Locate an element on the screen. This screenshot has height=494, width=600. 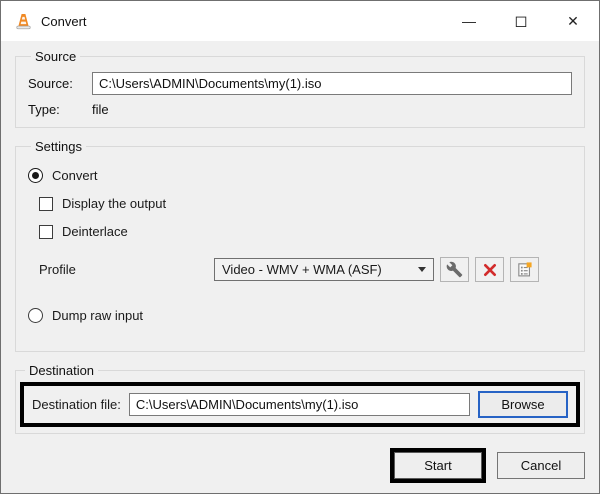
display-output-checkbox is located at coordinates (46, 203).